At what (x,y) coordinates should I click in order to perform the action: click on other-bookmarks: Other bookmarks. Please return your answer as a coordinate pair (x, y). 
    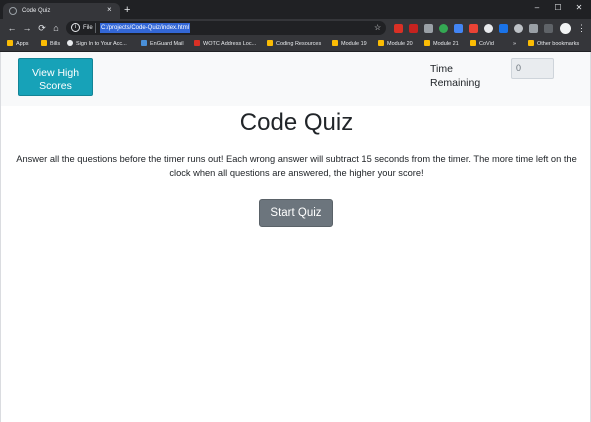
    Looking at the image, I should click on (553, 44).